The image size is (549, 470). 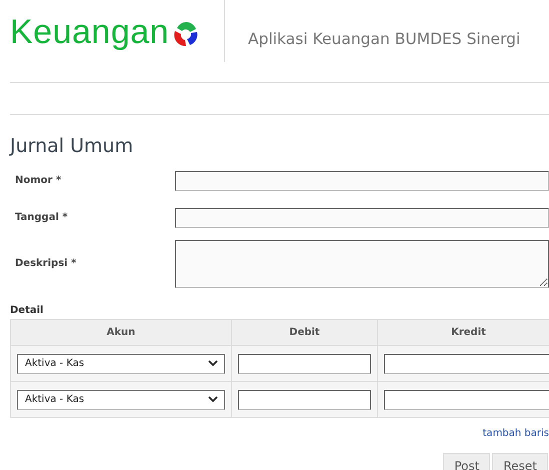 What do you see at coordinates (466, 461) in the screenshot?
I see `form-button: Post` at bounding box center [466, 461].